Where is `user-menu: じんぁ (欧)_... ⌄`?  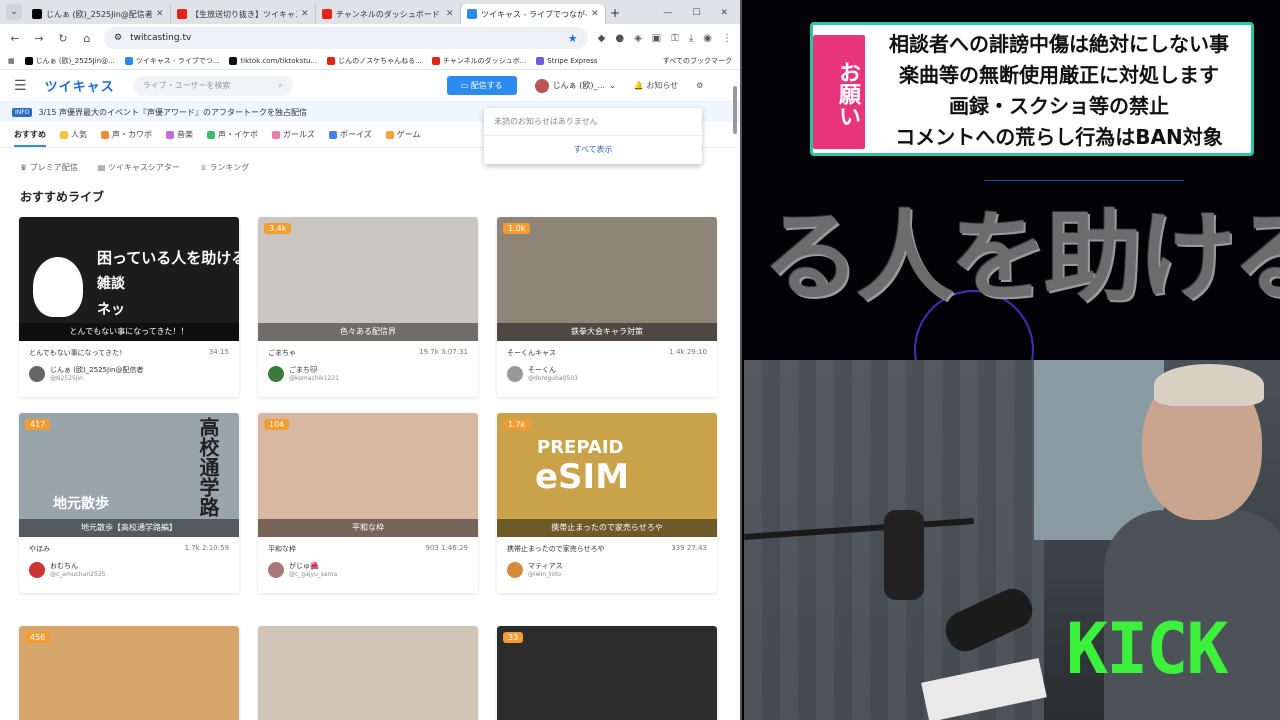 user-menu: じんぁ (欧)_... ⌄ is located at coordinates (575, 85).